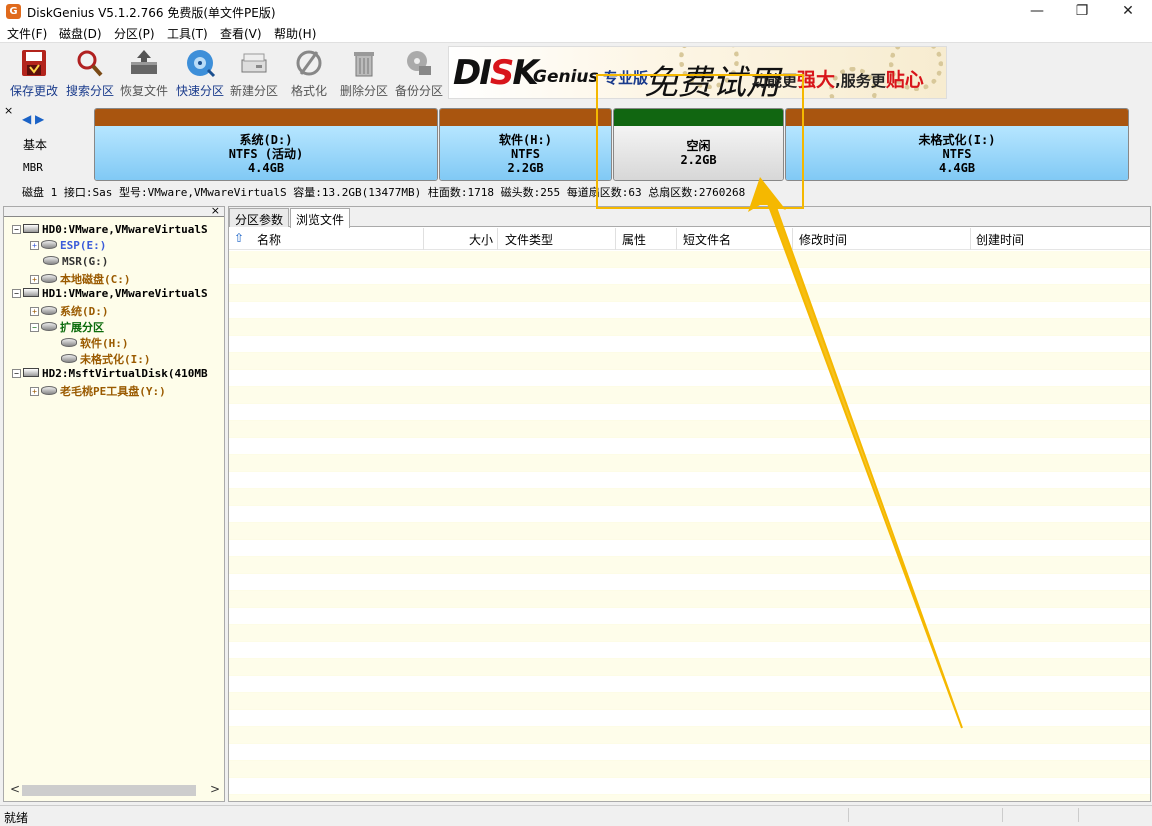 This screenshot has height=826, width=1152. What do you see at coordinates (90, 63) in the screenshot?
I see `search-partition-icon` at bounding box center [90, 63].